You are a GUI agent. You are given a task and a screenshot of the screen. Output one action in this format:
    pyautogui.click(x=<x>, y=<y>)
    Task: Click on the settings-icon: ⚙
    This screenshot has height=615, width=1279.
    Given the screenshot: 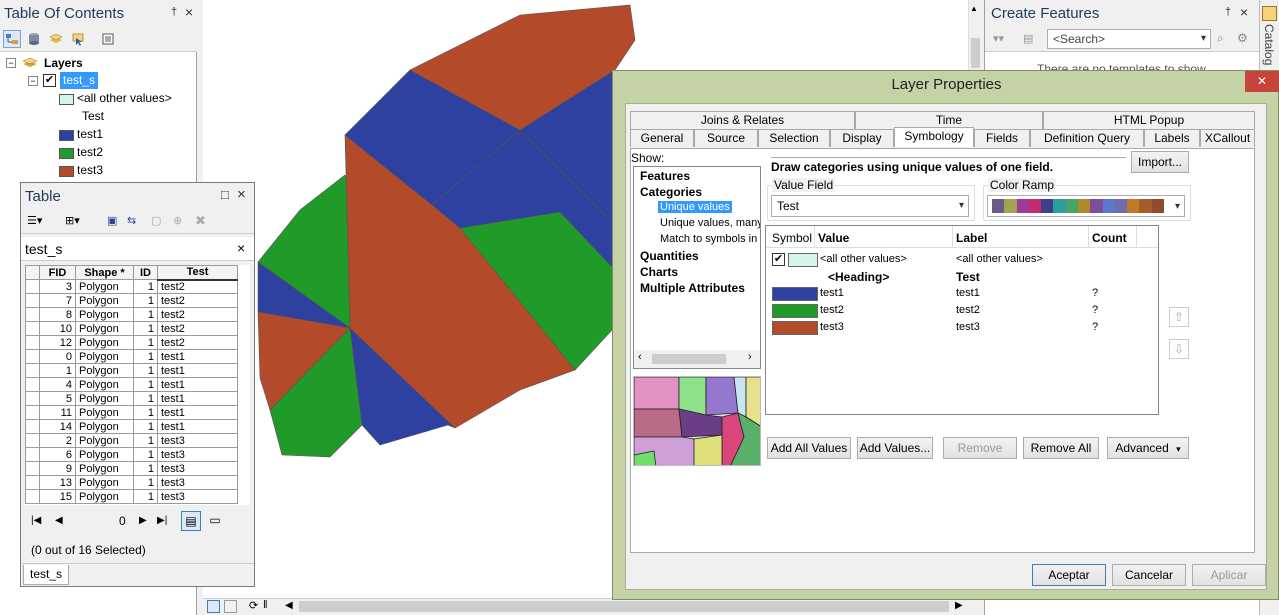 What is the action you would take?
    pyautogui.click(x=1242, y=38)
    